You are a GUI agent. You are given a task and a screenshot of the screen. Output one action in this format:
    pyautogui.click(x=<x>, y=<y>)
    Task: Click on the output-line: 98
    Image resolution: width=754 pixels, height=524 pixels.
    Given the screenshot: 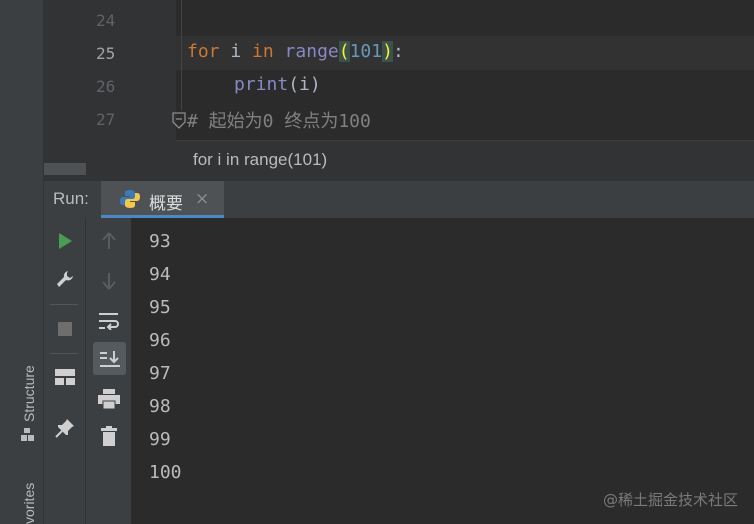 What is the action you would take?
    pyautogui.click(x=160, y=406)
    